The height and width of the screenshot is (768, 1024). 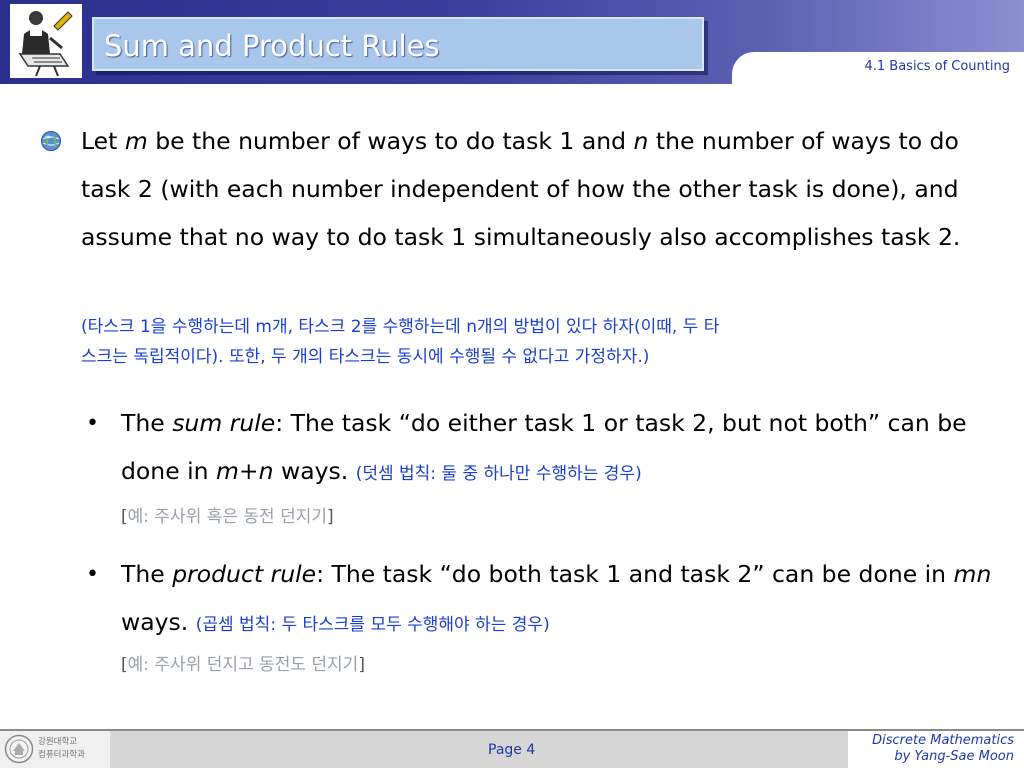 What do you see at coordinates (314, 471) in the screenshot?
I see `sum-rule-text-3: ways.` at bounding box center [314, 471].